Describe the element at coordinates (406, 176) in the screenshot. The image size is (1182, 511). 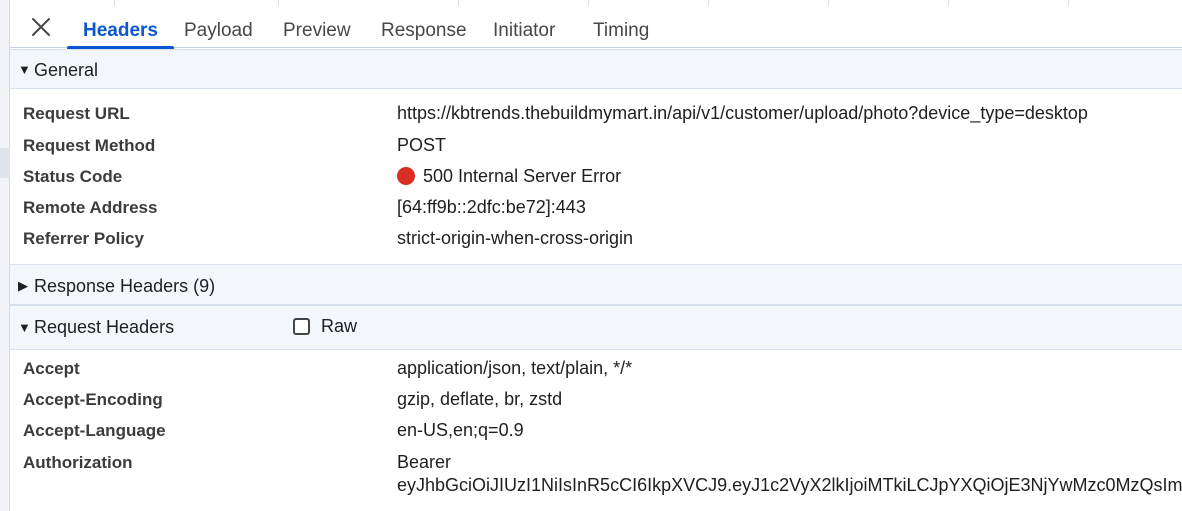
I see `error-status-icon` at that location.